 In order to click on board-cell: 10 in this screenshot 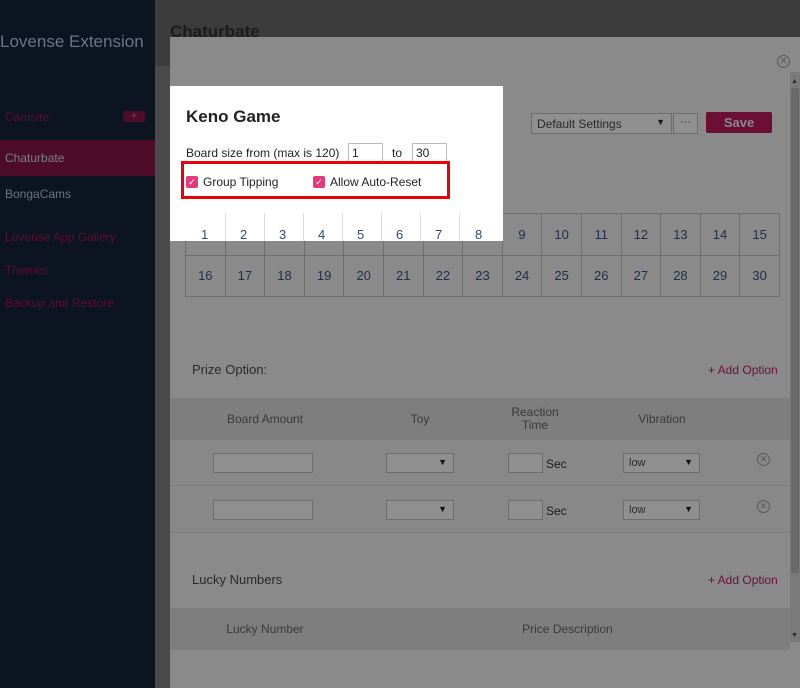, I will do `click(562, 235)`.